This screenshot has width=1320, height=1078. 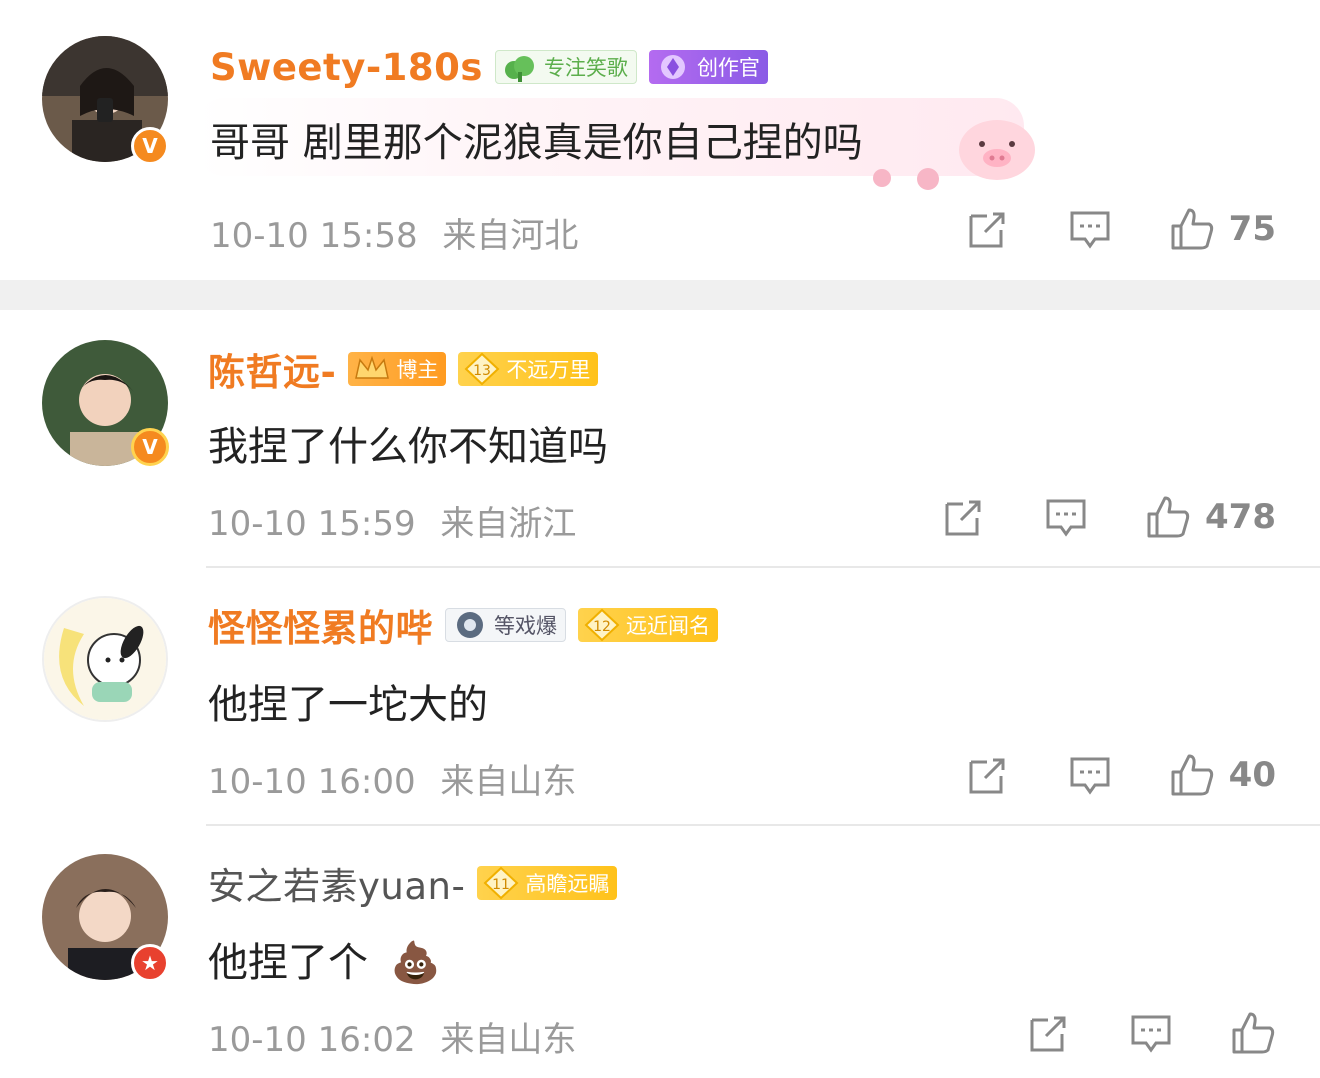 What do you see at coordinates (470, 625) in the screenshot?
I see `flower-icon` at bounding box center [470, 625].